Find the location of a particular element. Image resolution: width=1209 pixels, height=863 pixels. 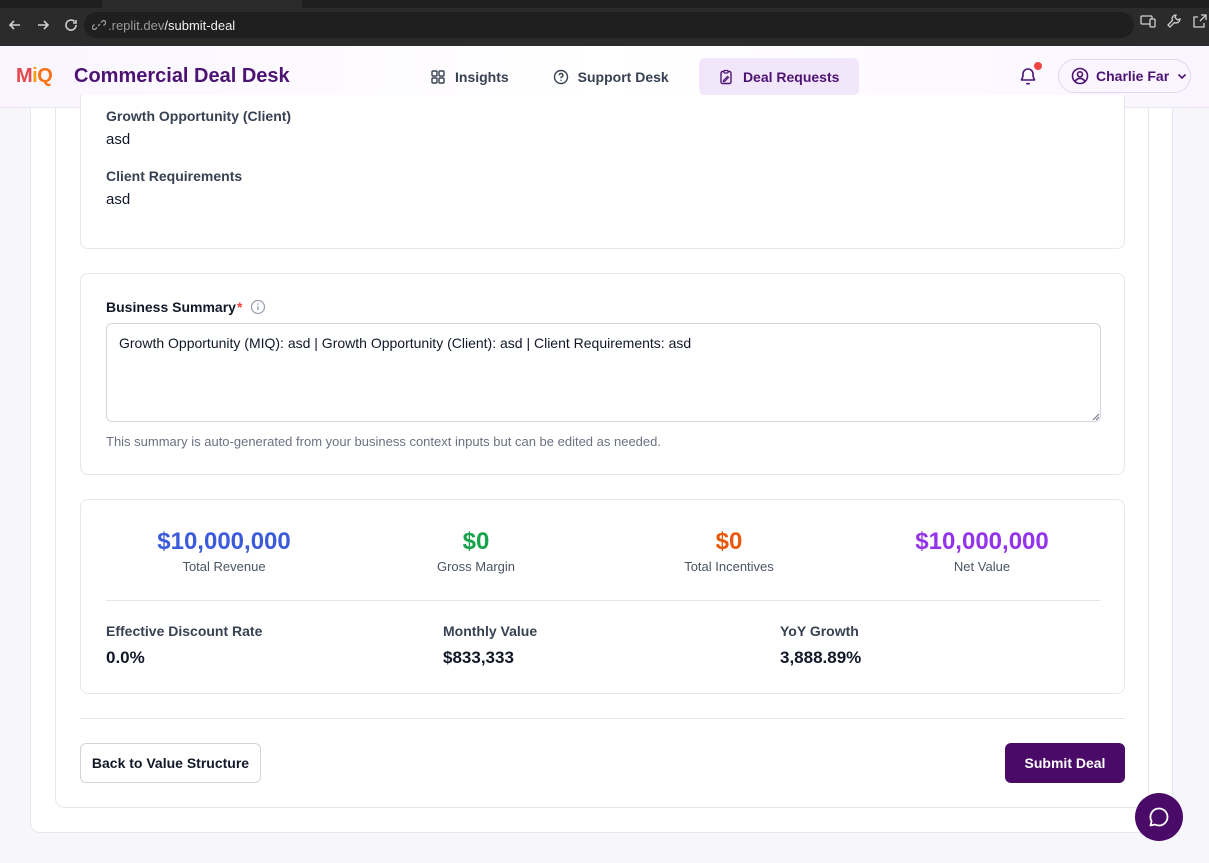

chevron-down-icon is located at coordinates (1182, 76).